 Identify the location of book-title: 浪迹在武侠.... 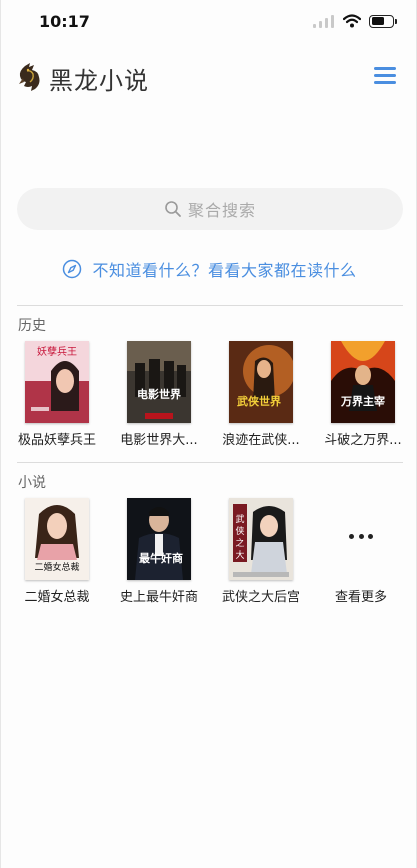
(261, 440).